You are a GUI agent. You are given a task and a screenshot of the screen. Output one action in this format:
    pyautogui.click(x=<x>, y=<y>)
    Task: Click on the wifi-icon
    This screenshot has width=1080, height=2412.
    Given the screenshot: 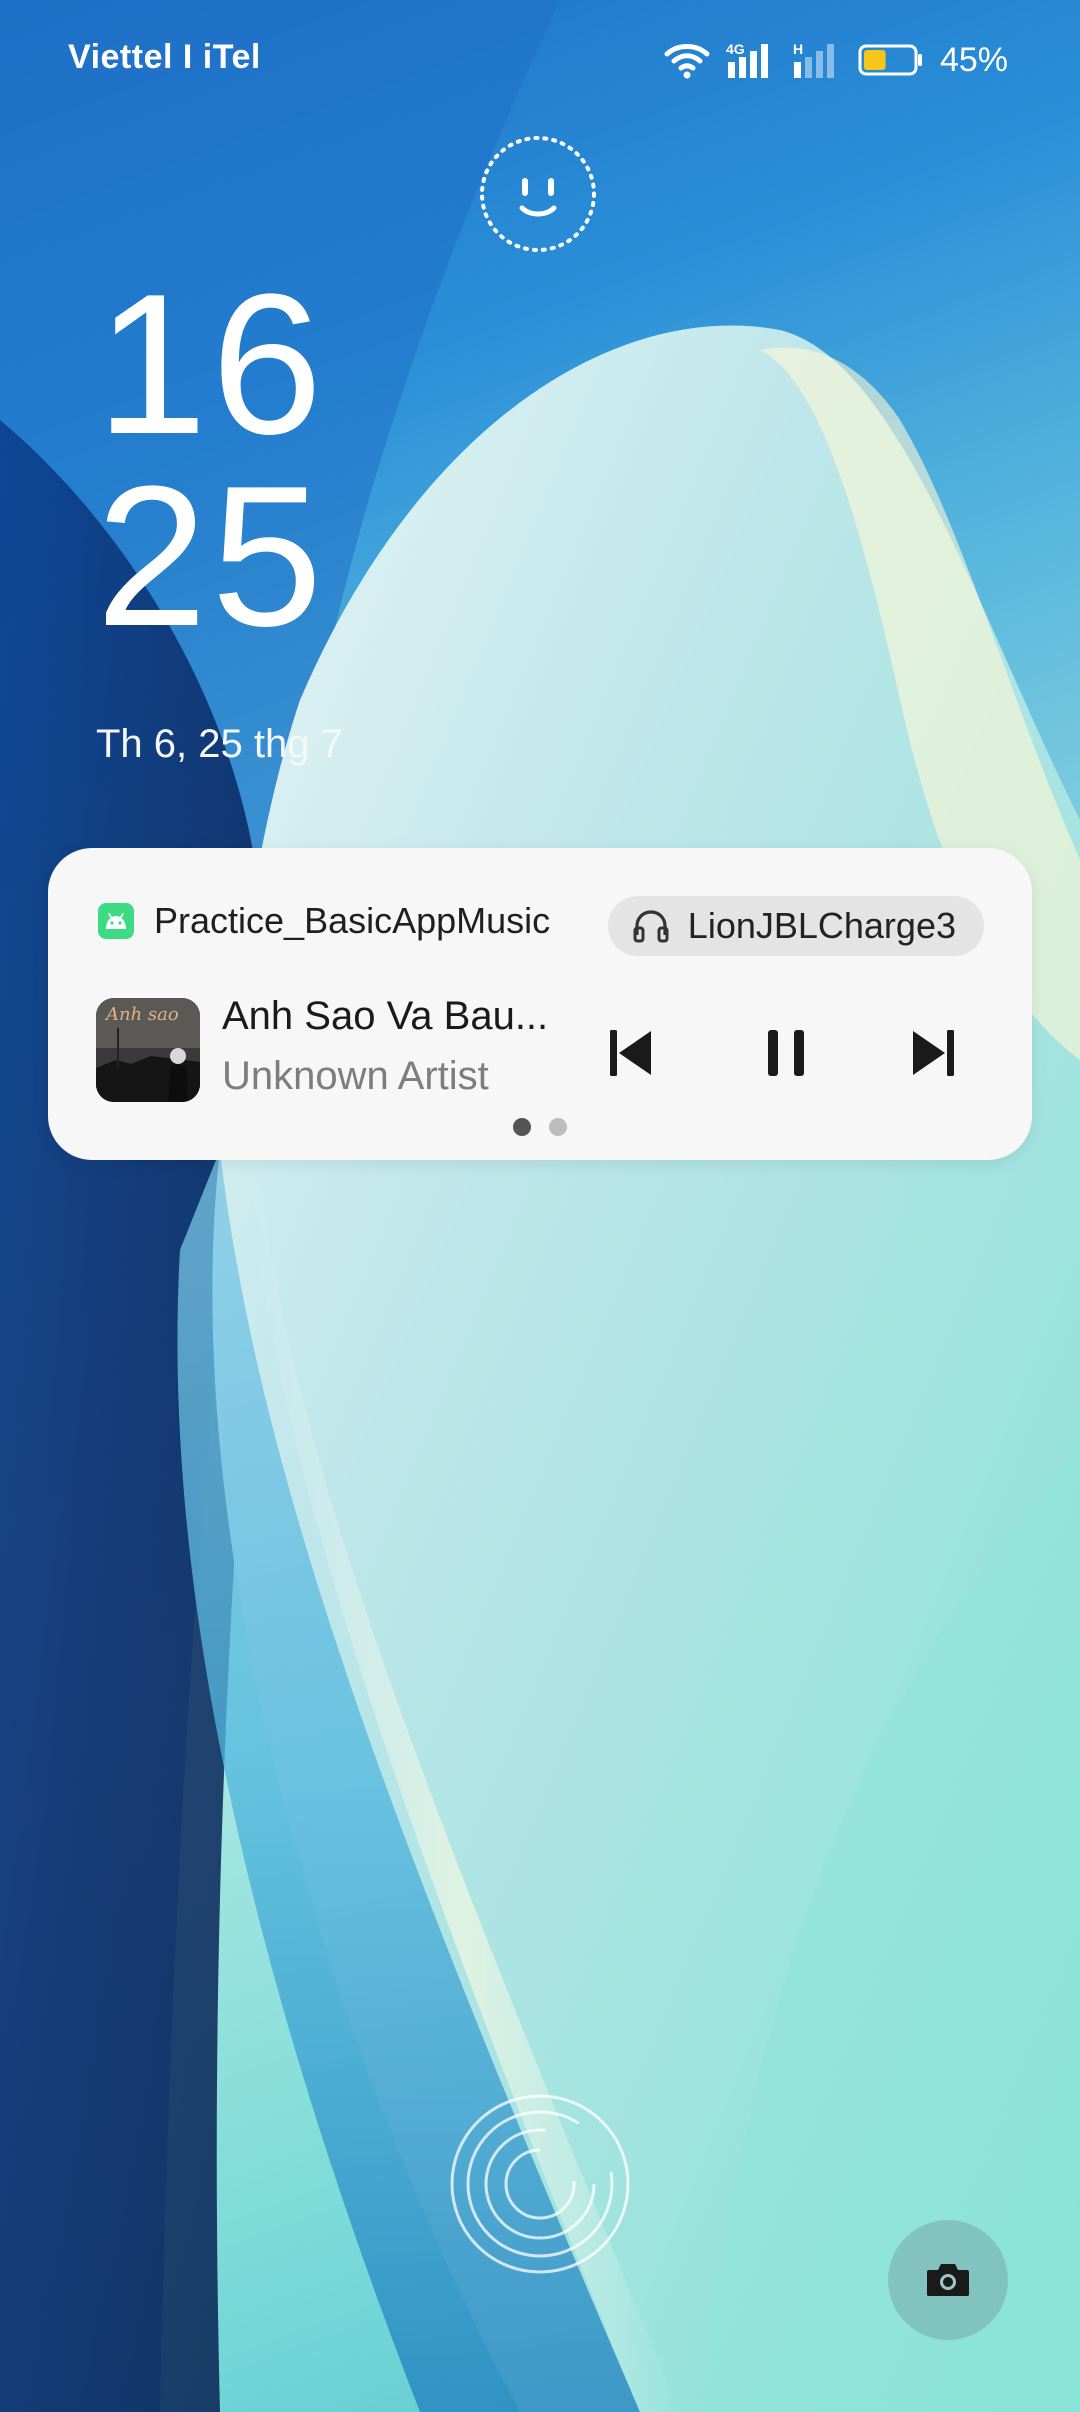 What is the action you would take?
    pyautogui.click(x=687, y=61)
    